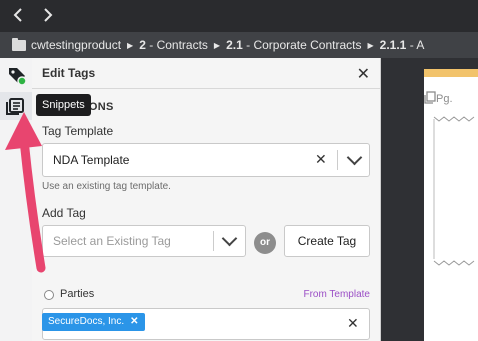  I want to click on back-arrow-icon, so click(19, 15).